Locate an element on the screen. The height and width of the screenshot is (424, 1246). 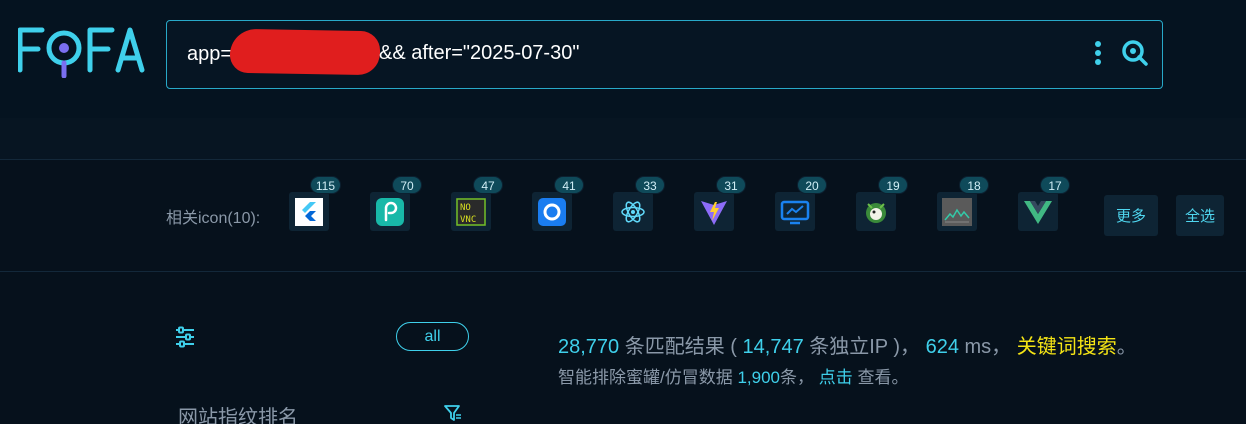
redaction-mark is located at coordinates (305, 52).